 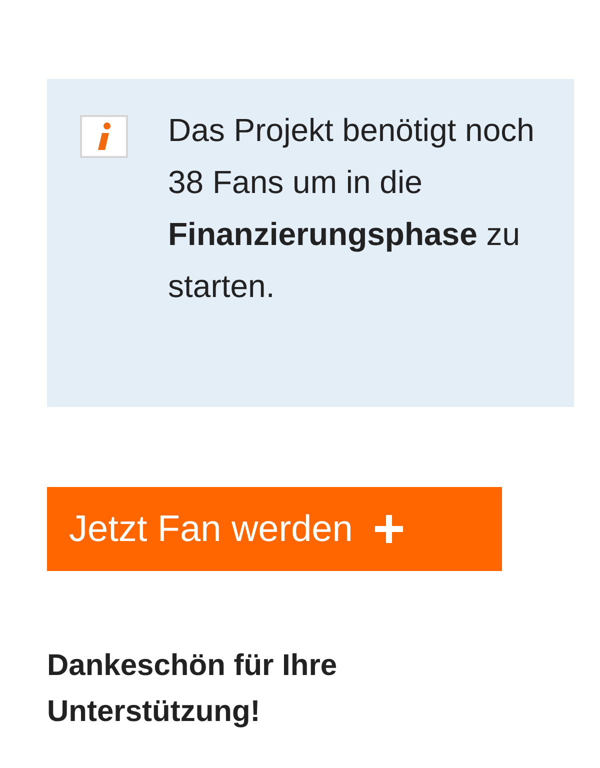 What do you see at coordinates (274, 529) in the screenshot?
I see `fan-button: Jetzt Fan werden` at bounding box center [274, 529].